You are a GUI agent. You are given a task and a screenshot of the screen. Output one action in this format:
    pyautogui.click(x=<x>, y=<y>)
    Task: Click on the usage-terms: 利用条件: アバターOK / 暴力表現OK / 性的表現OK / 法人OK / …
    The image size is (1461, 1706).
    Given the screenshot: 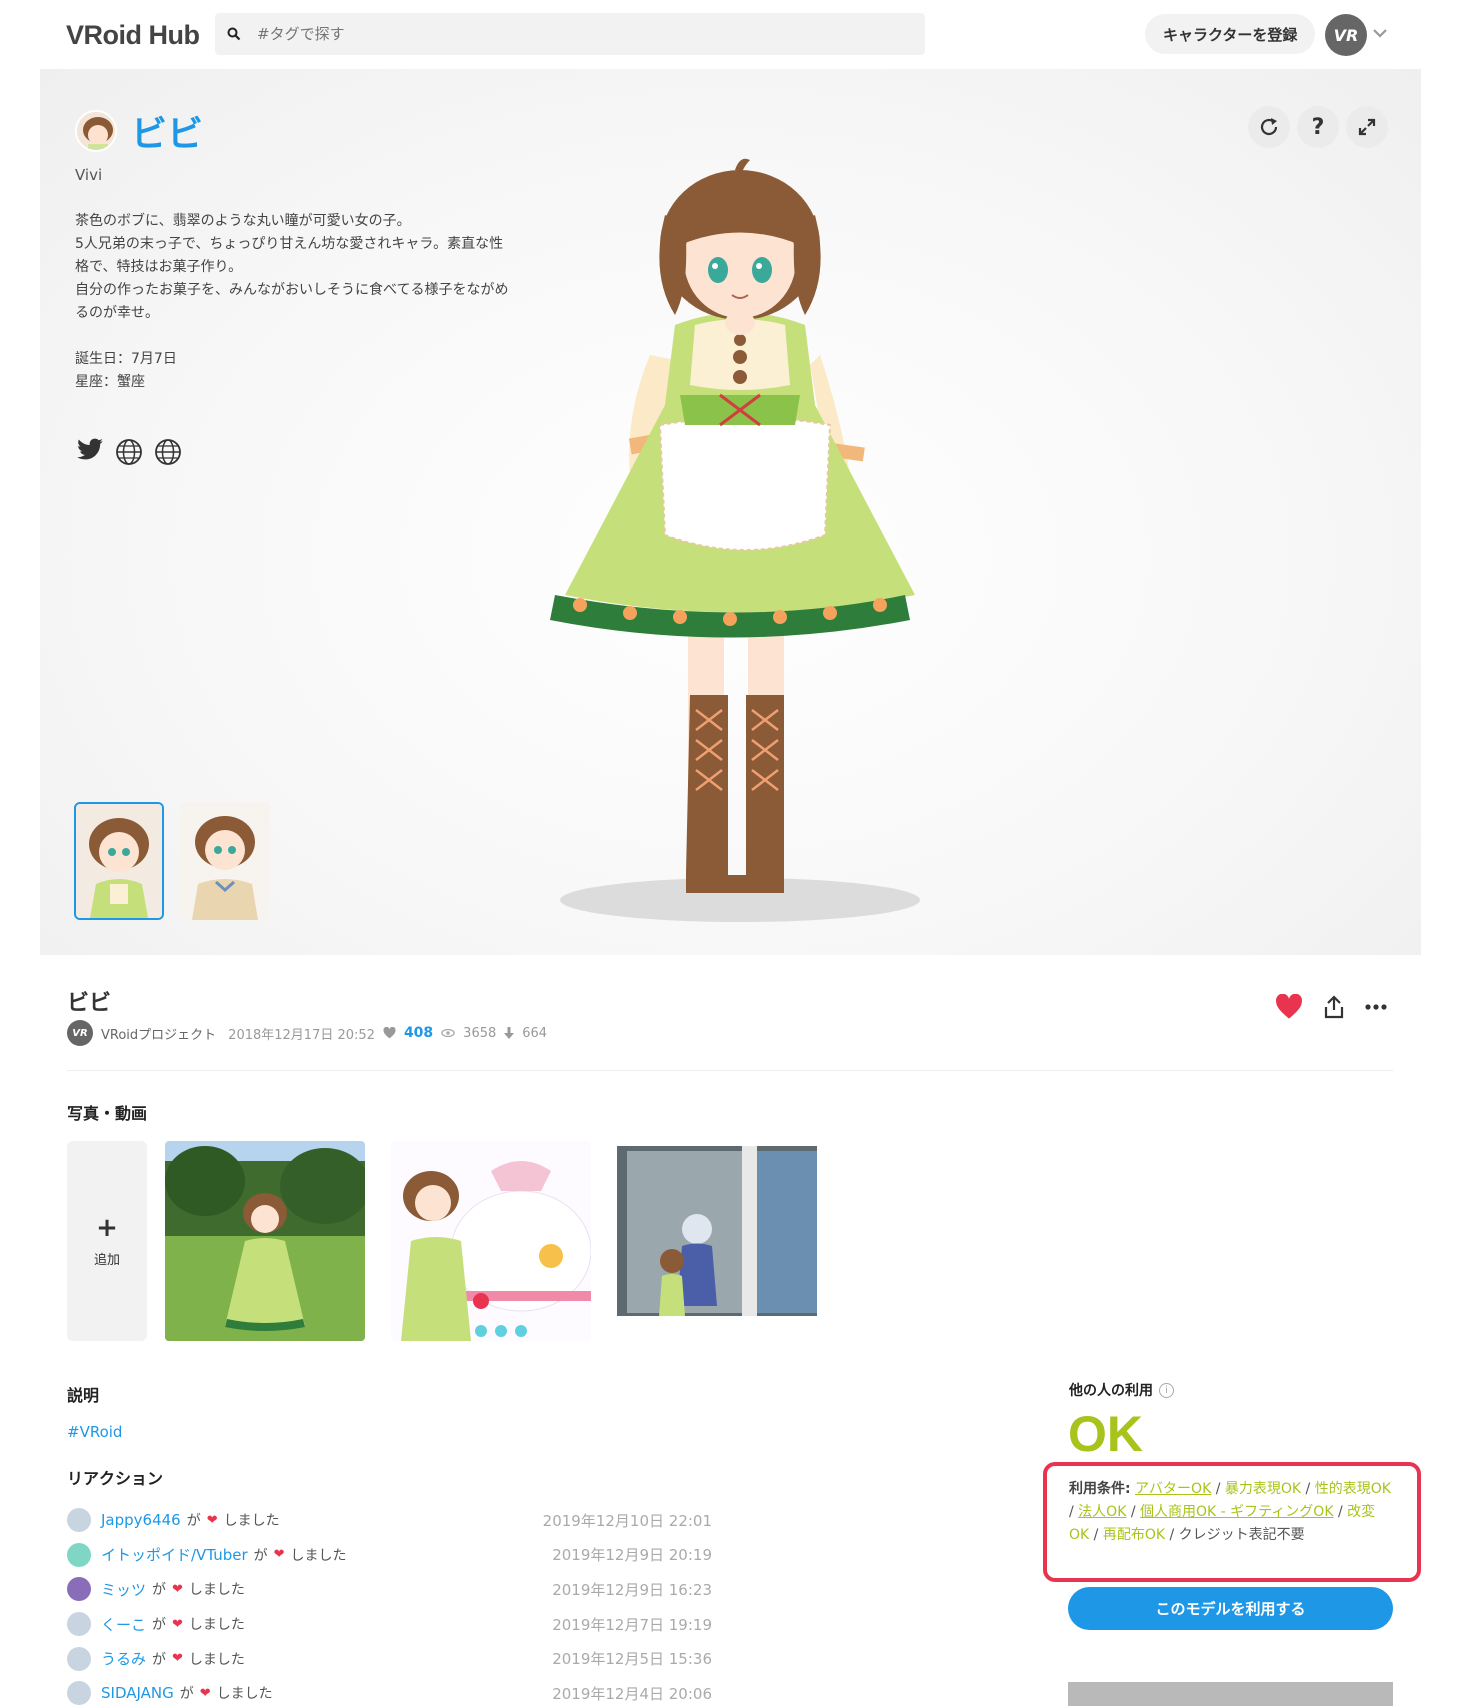 What is the action you would take?
    pyautogui.click(x=1232, y=1522)
    